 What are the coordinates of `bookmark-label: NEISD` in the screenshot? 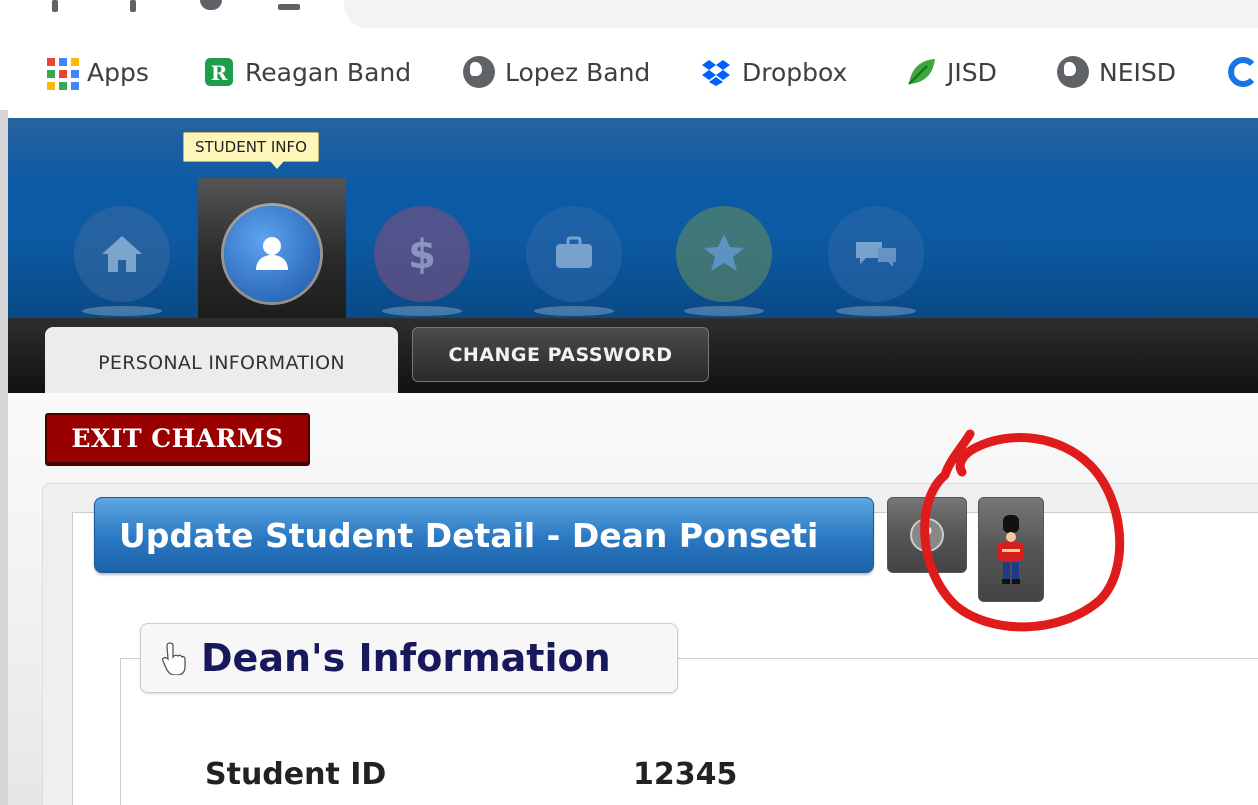 It's located at (1137, 72).